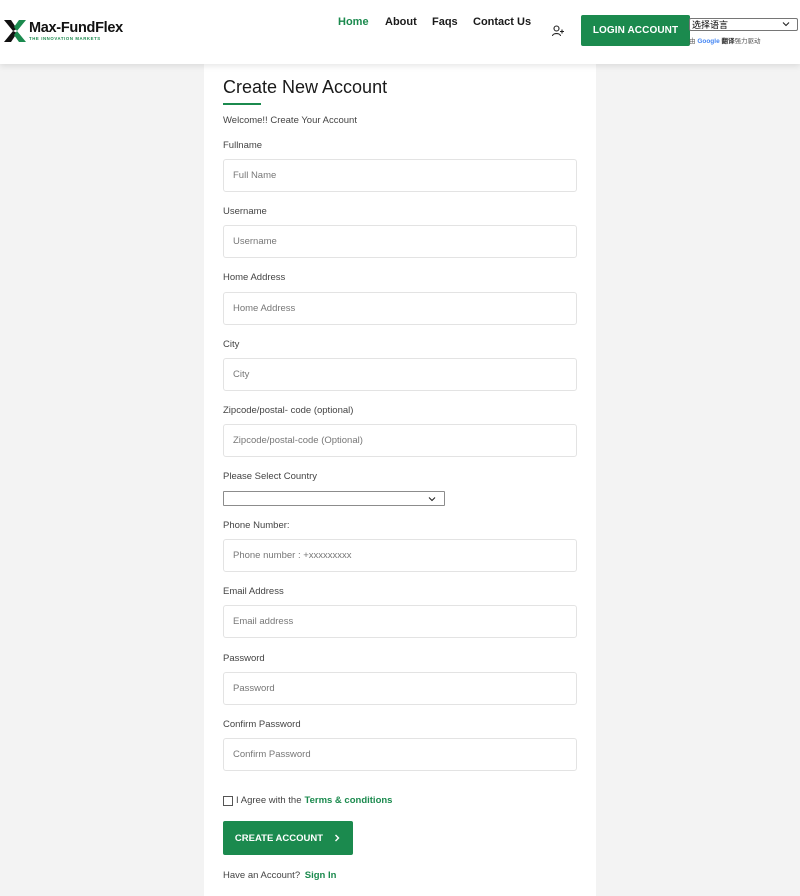 Image resolution: width=800 pixels, height=896 pixels. I want to click on create-account-button: CREATE ACCOUNT, so click(288, 838).